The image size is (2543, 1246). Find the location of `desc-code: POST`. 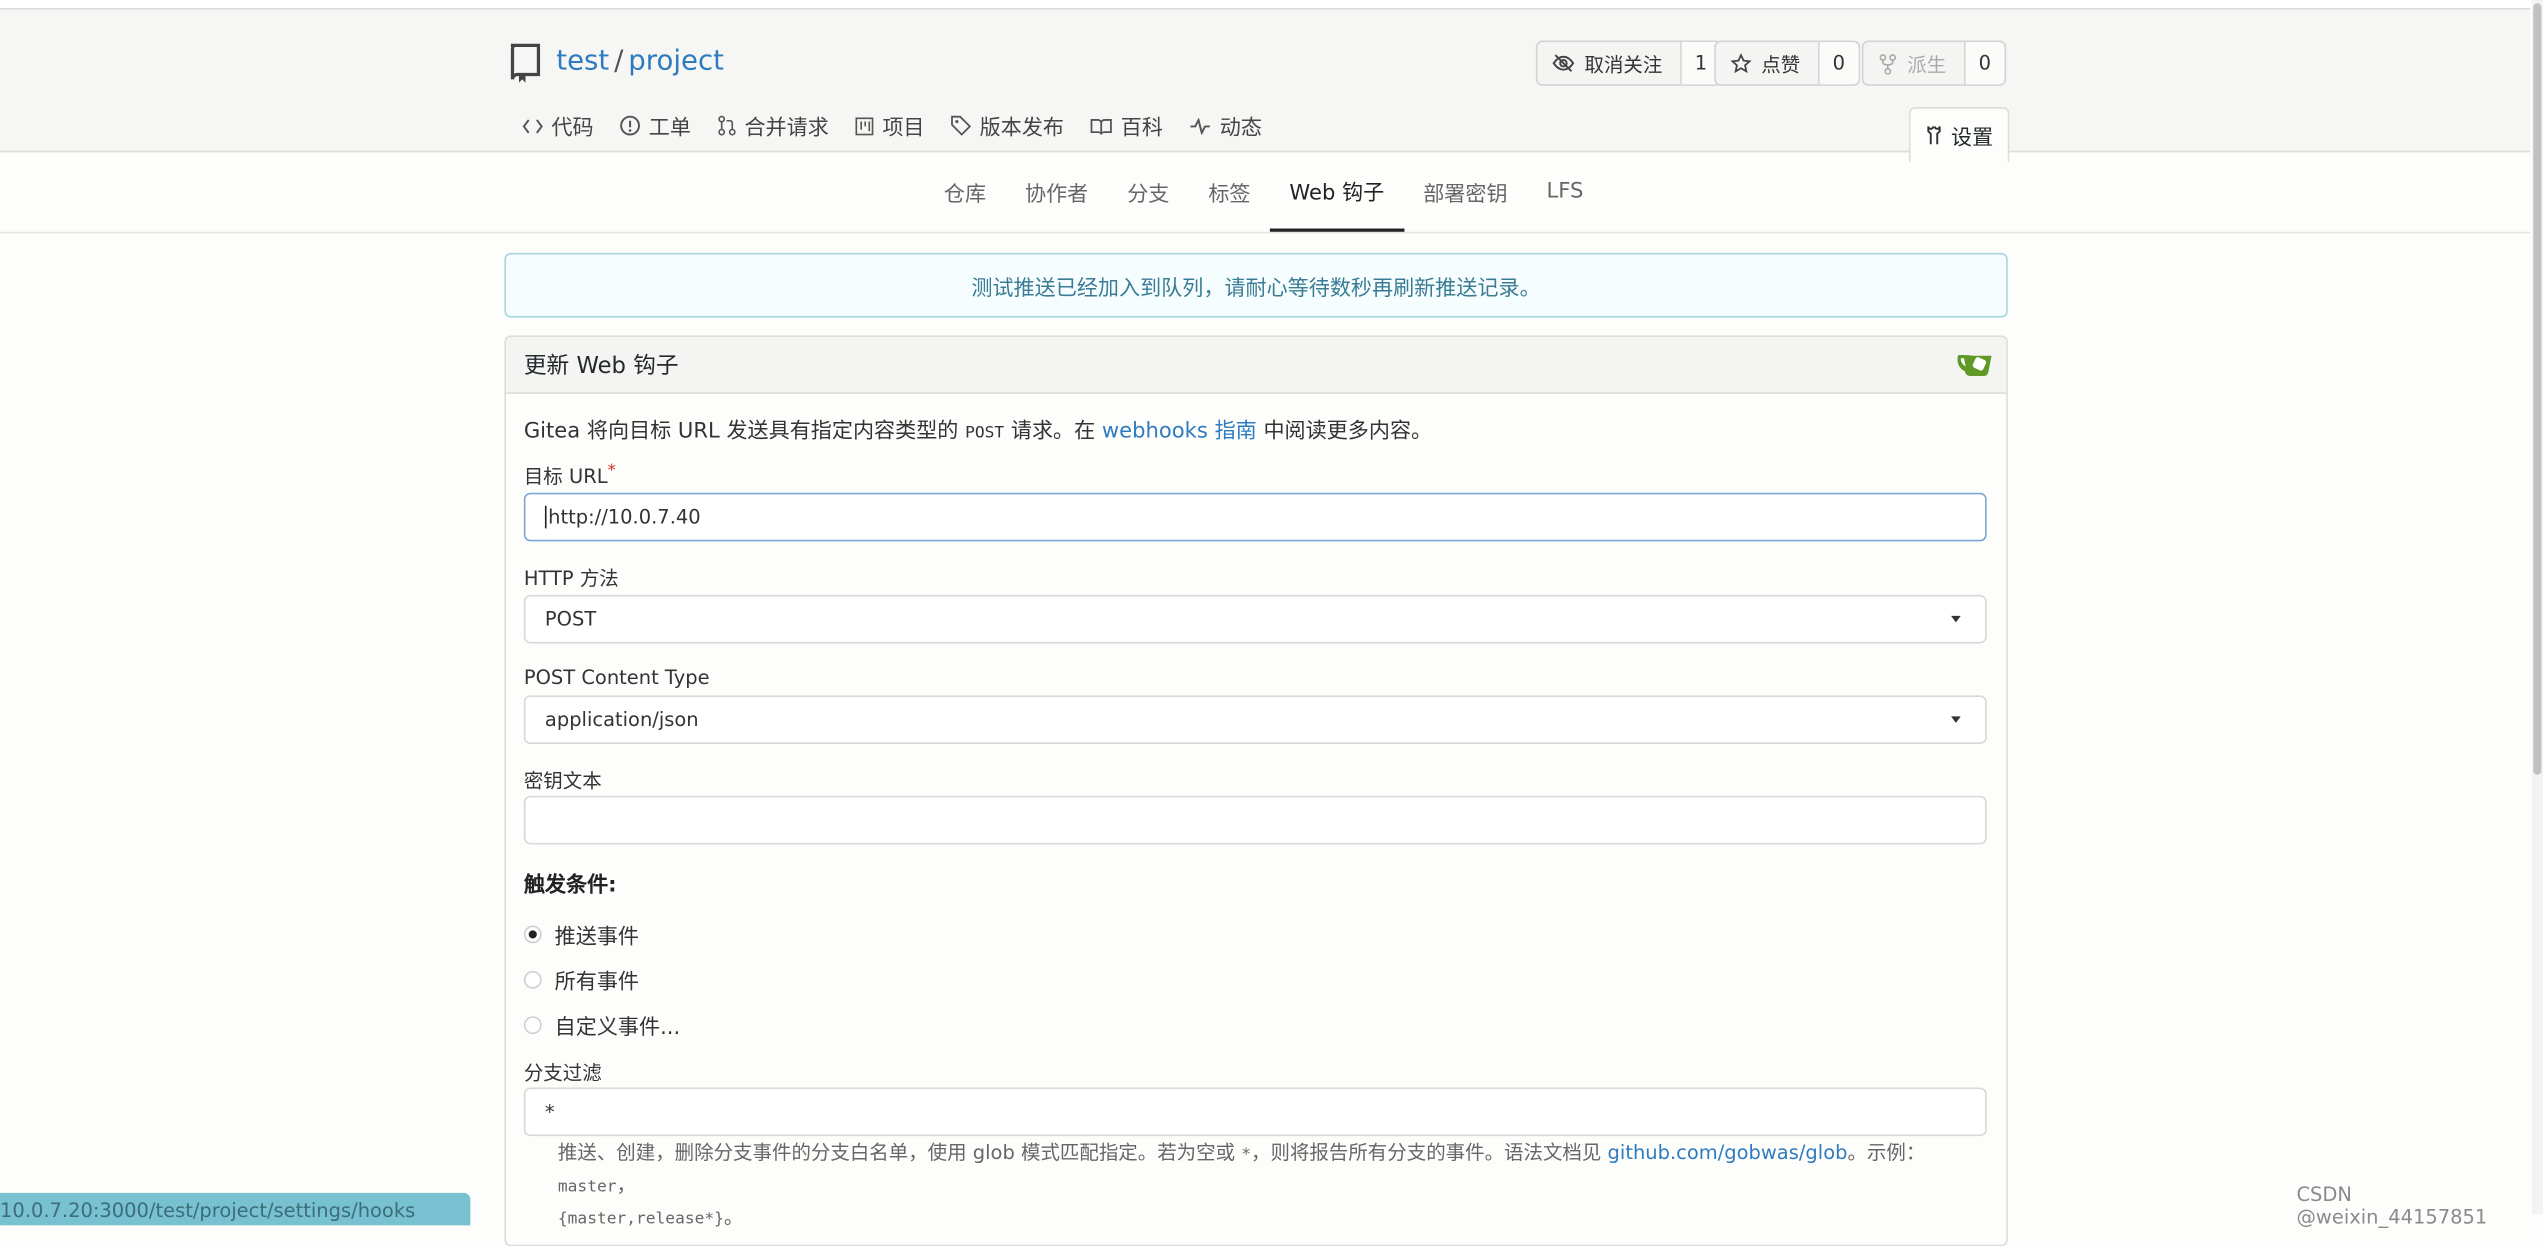

desc-code: POST is located at coordinates (985, 433).